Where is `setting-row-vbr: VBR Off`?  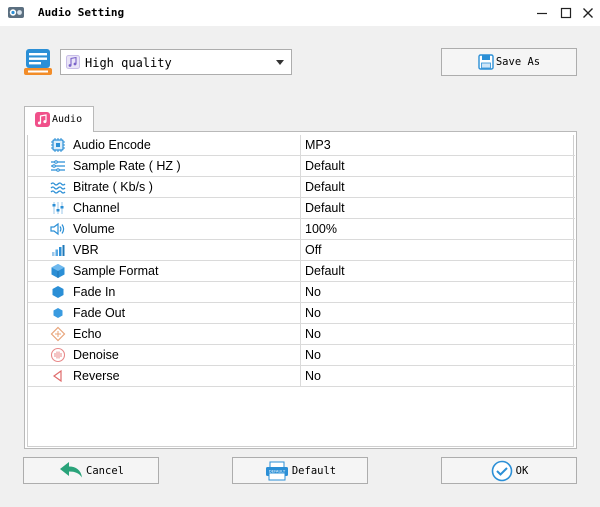 setting-row-vbr: VBR Off is located at coordinates (301, 250).